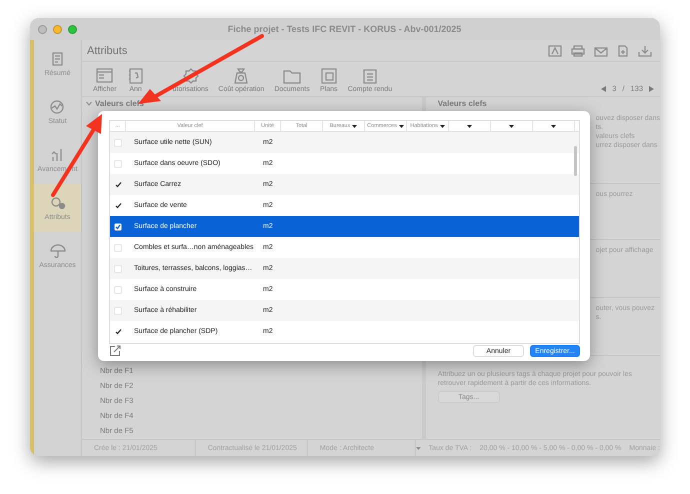 This screenshot has width=690, height=494. I want to click on address-book-icon, so click(135, 76).